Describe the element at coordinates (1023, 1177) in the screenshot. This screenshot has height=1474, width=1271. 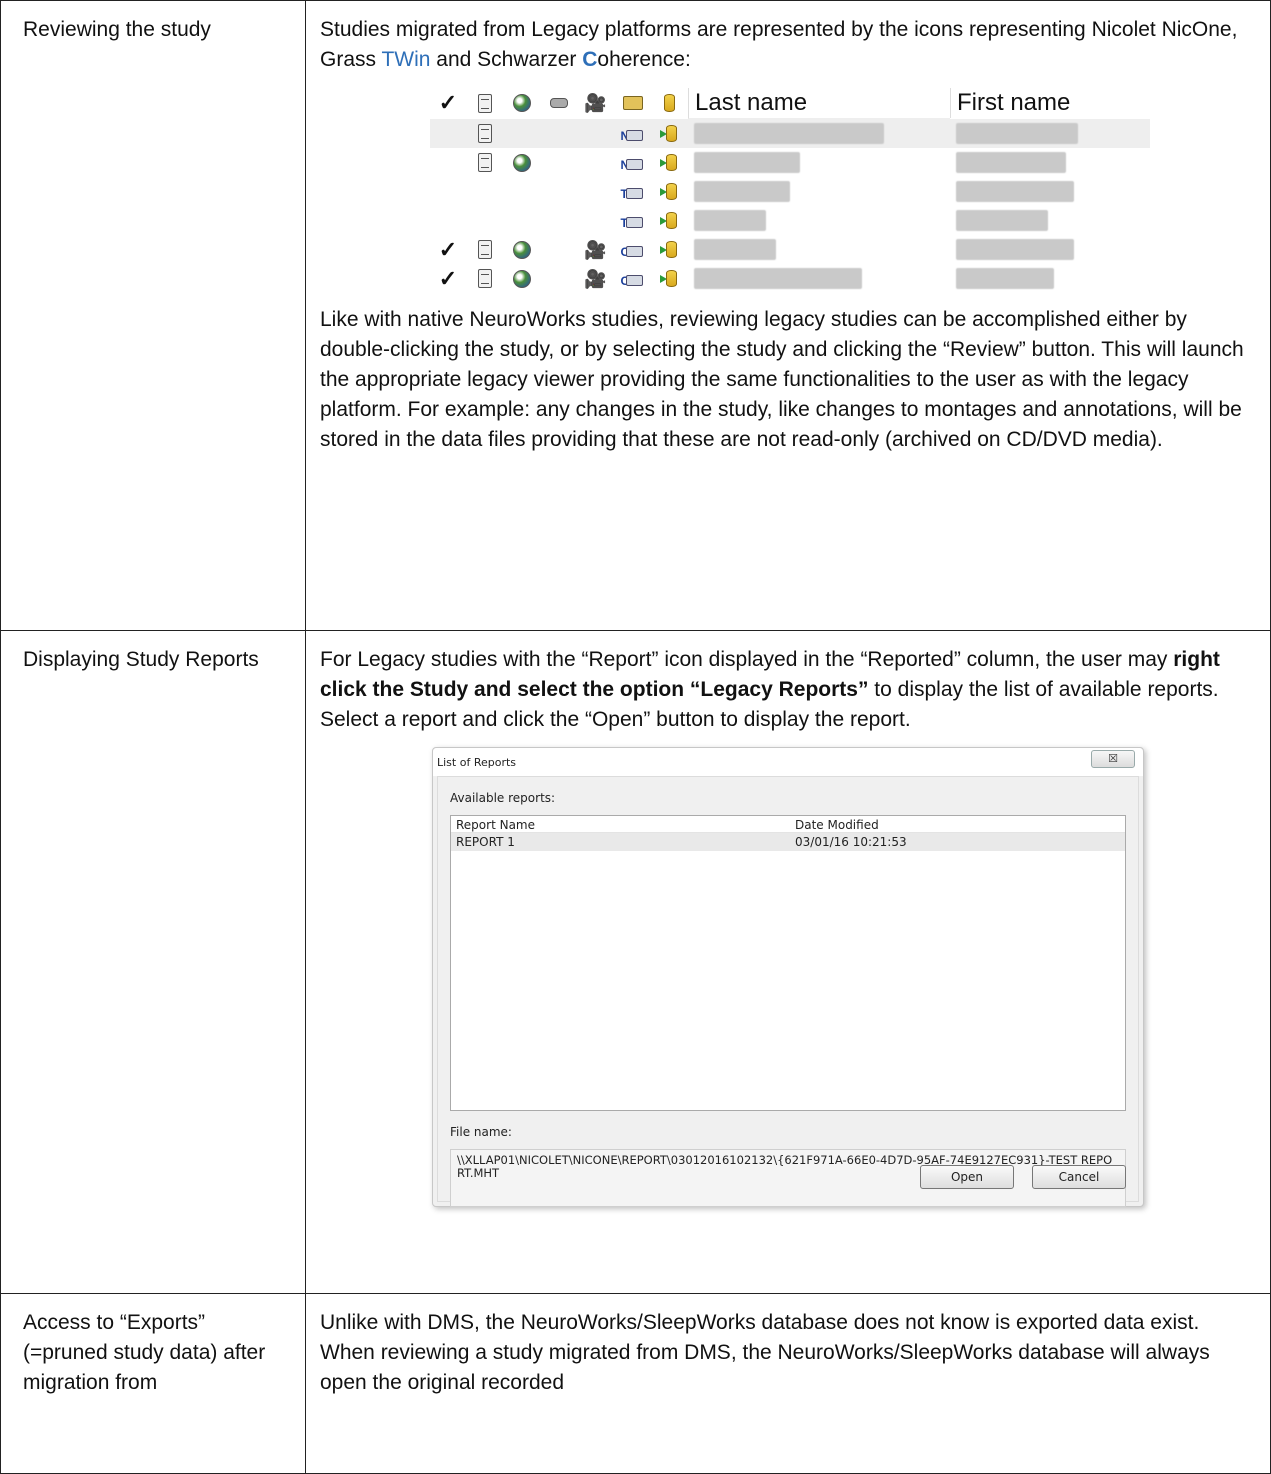
I see `dialog-buttons: Open Cancel` at that location.